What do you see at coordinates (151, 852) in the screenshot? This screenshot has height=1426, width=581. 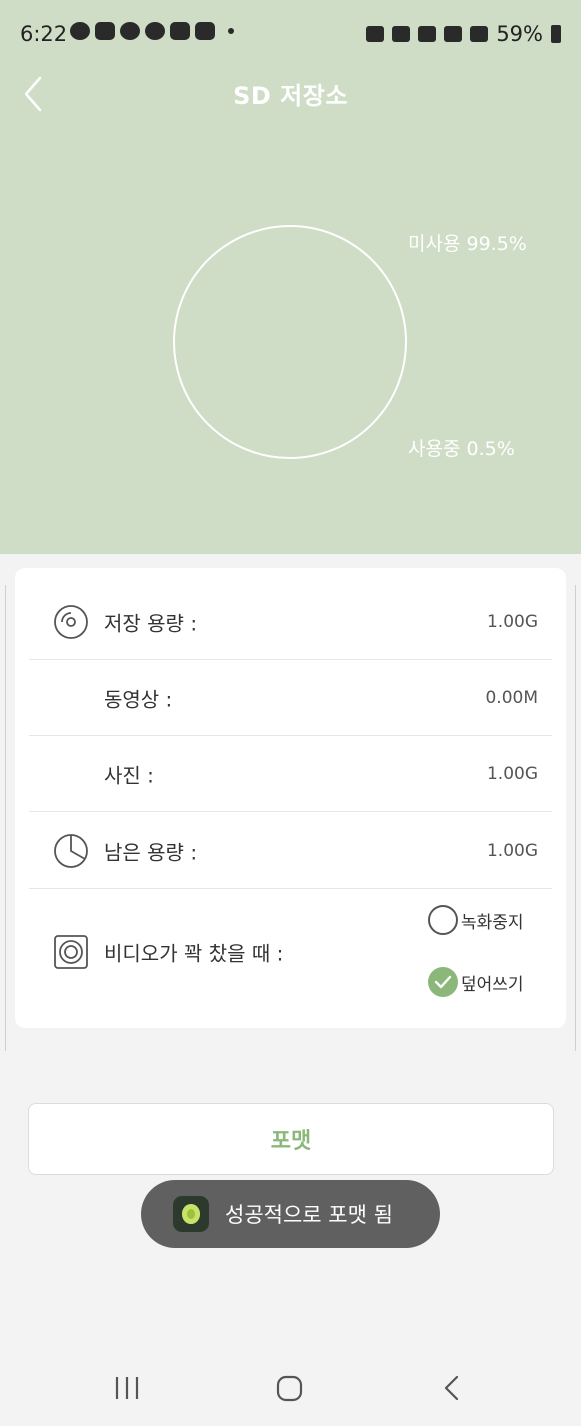 I see `remaining-label: 남은 용량 :` at bounding box center [151, 852].